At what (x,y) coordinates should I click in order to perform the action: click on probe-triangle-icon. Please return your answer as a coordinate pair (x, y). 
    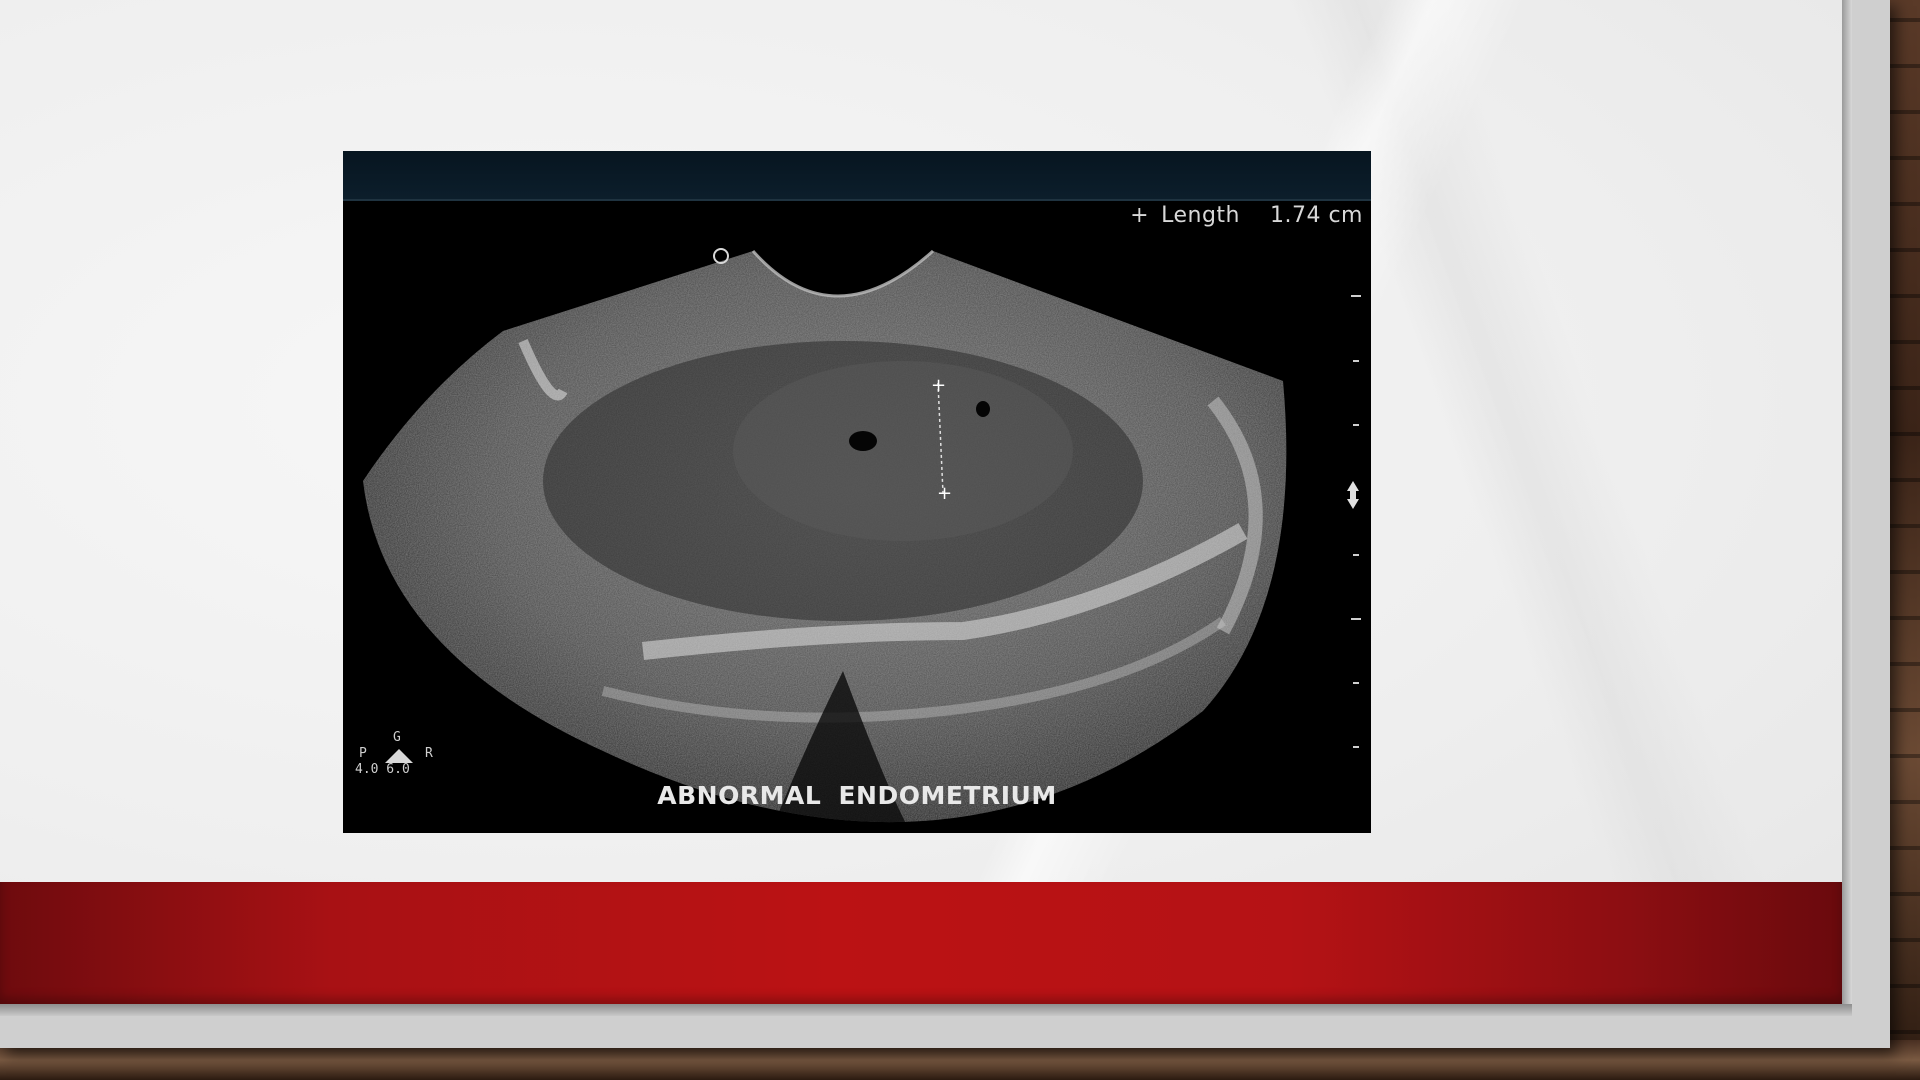
    Looking at the image, I should click on (399, 756).